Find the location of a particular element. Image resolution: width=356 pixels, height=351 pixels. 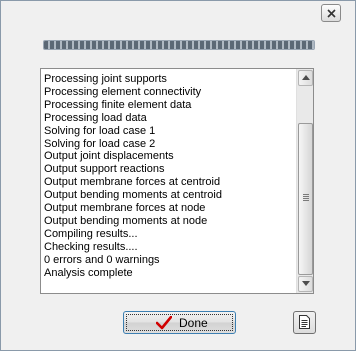

done-button: Done is located at coordinates (179, 322).